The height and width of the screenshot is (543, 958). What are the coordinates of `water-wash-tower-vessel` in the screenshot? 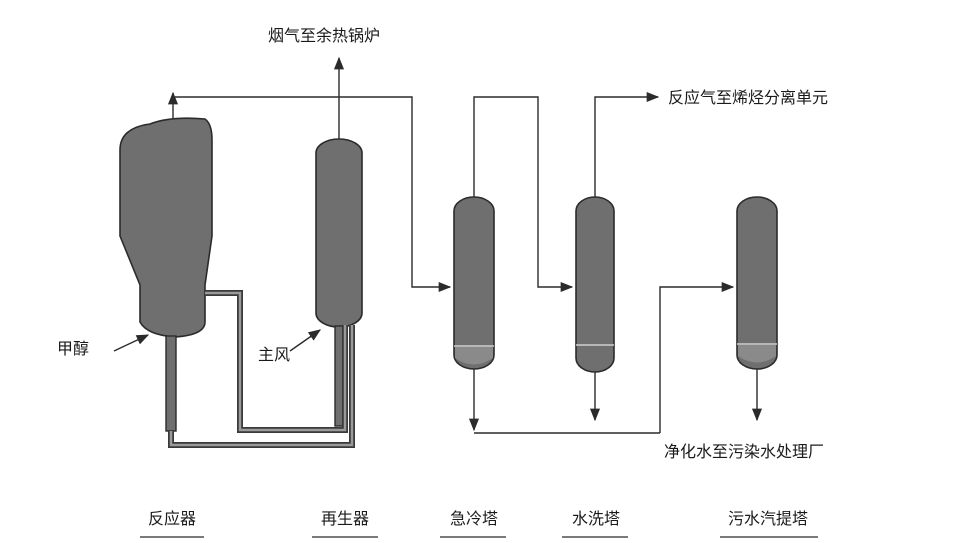 It's located at (595, 284).